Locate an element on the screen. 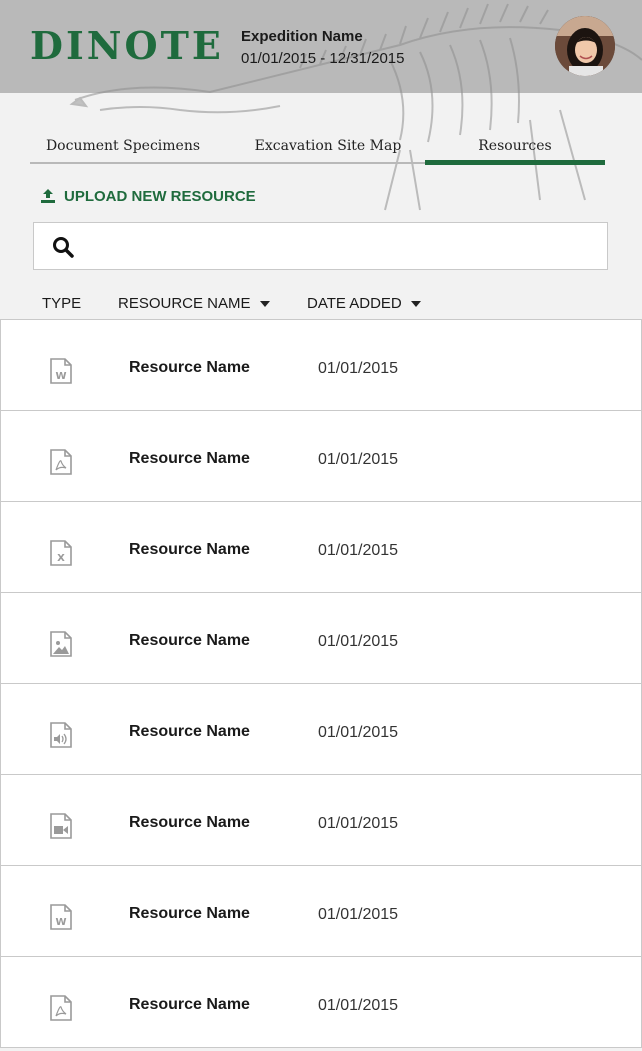  user-avatar is located at coordinates (585, 46).